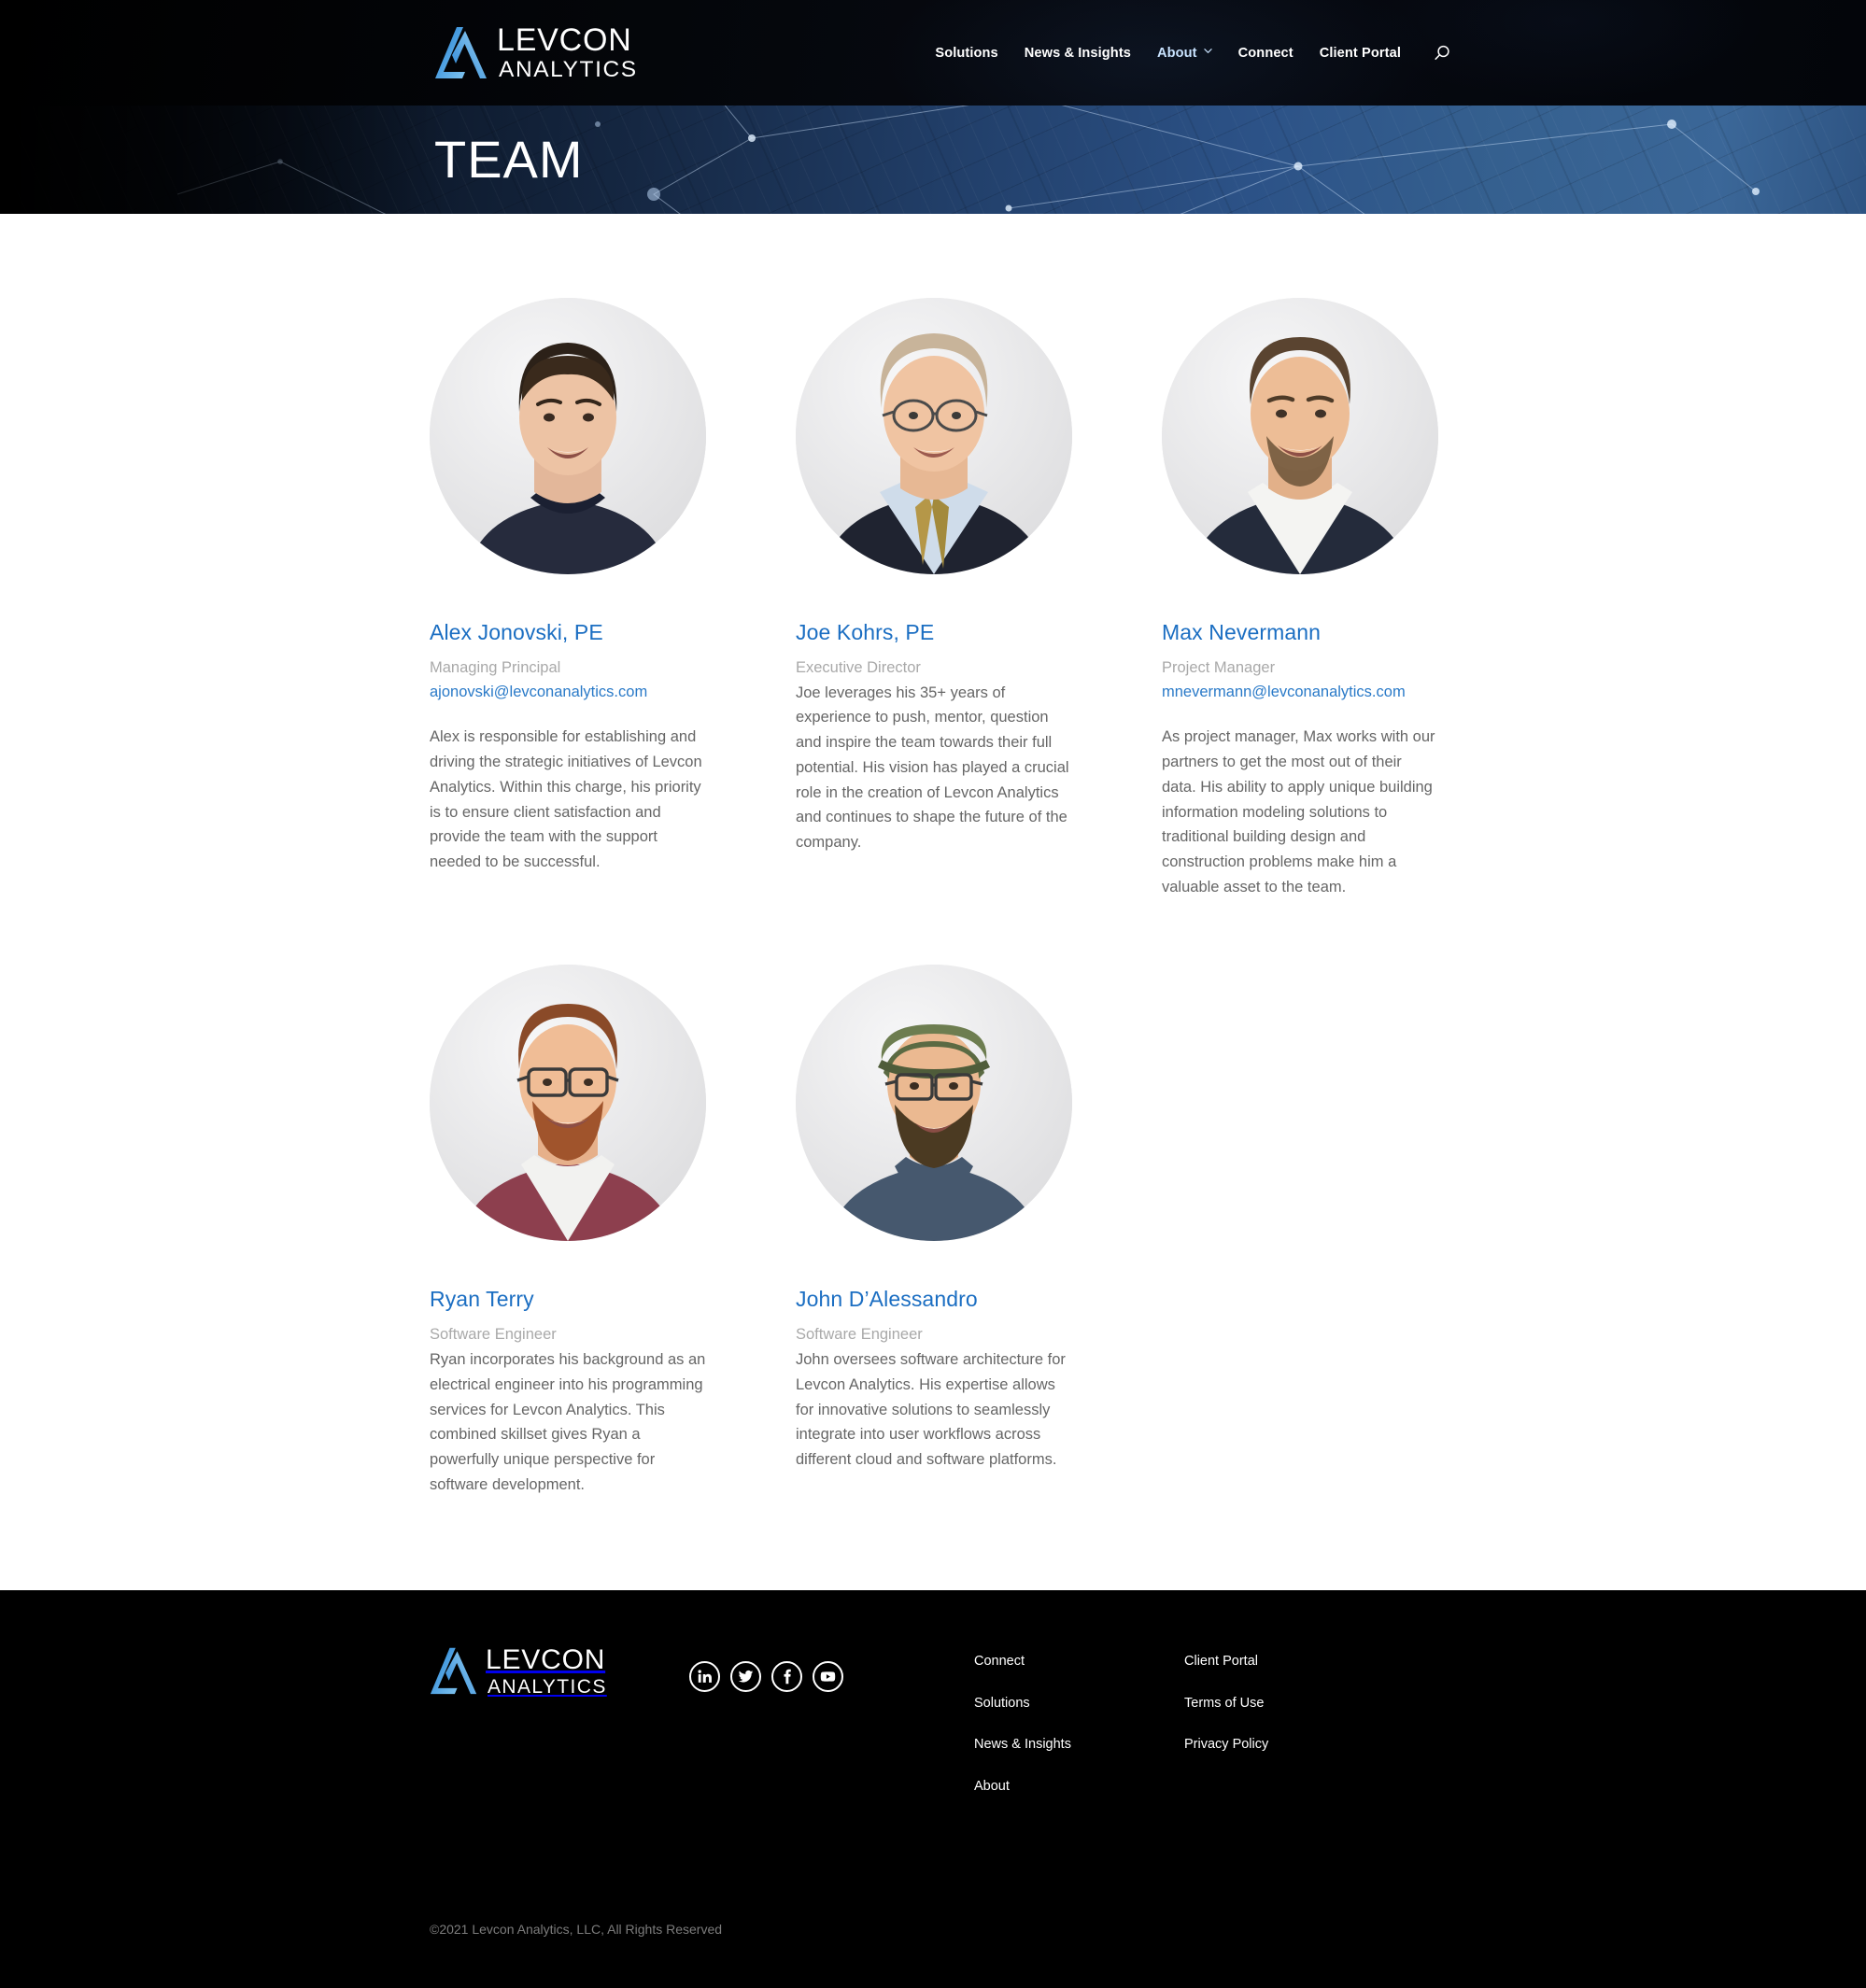  What do you see at coordinates (546, 1660) in the screenshot?
I see `footer-logo-primary-text: LEVCON` at bounding box center [546, 1660].